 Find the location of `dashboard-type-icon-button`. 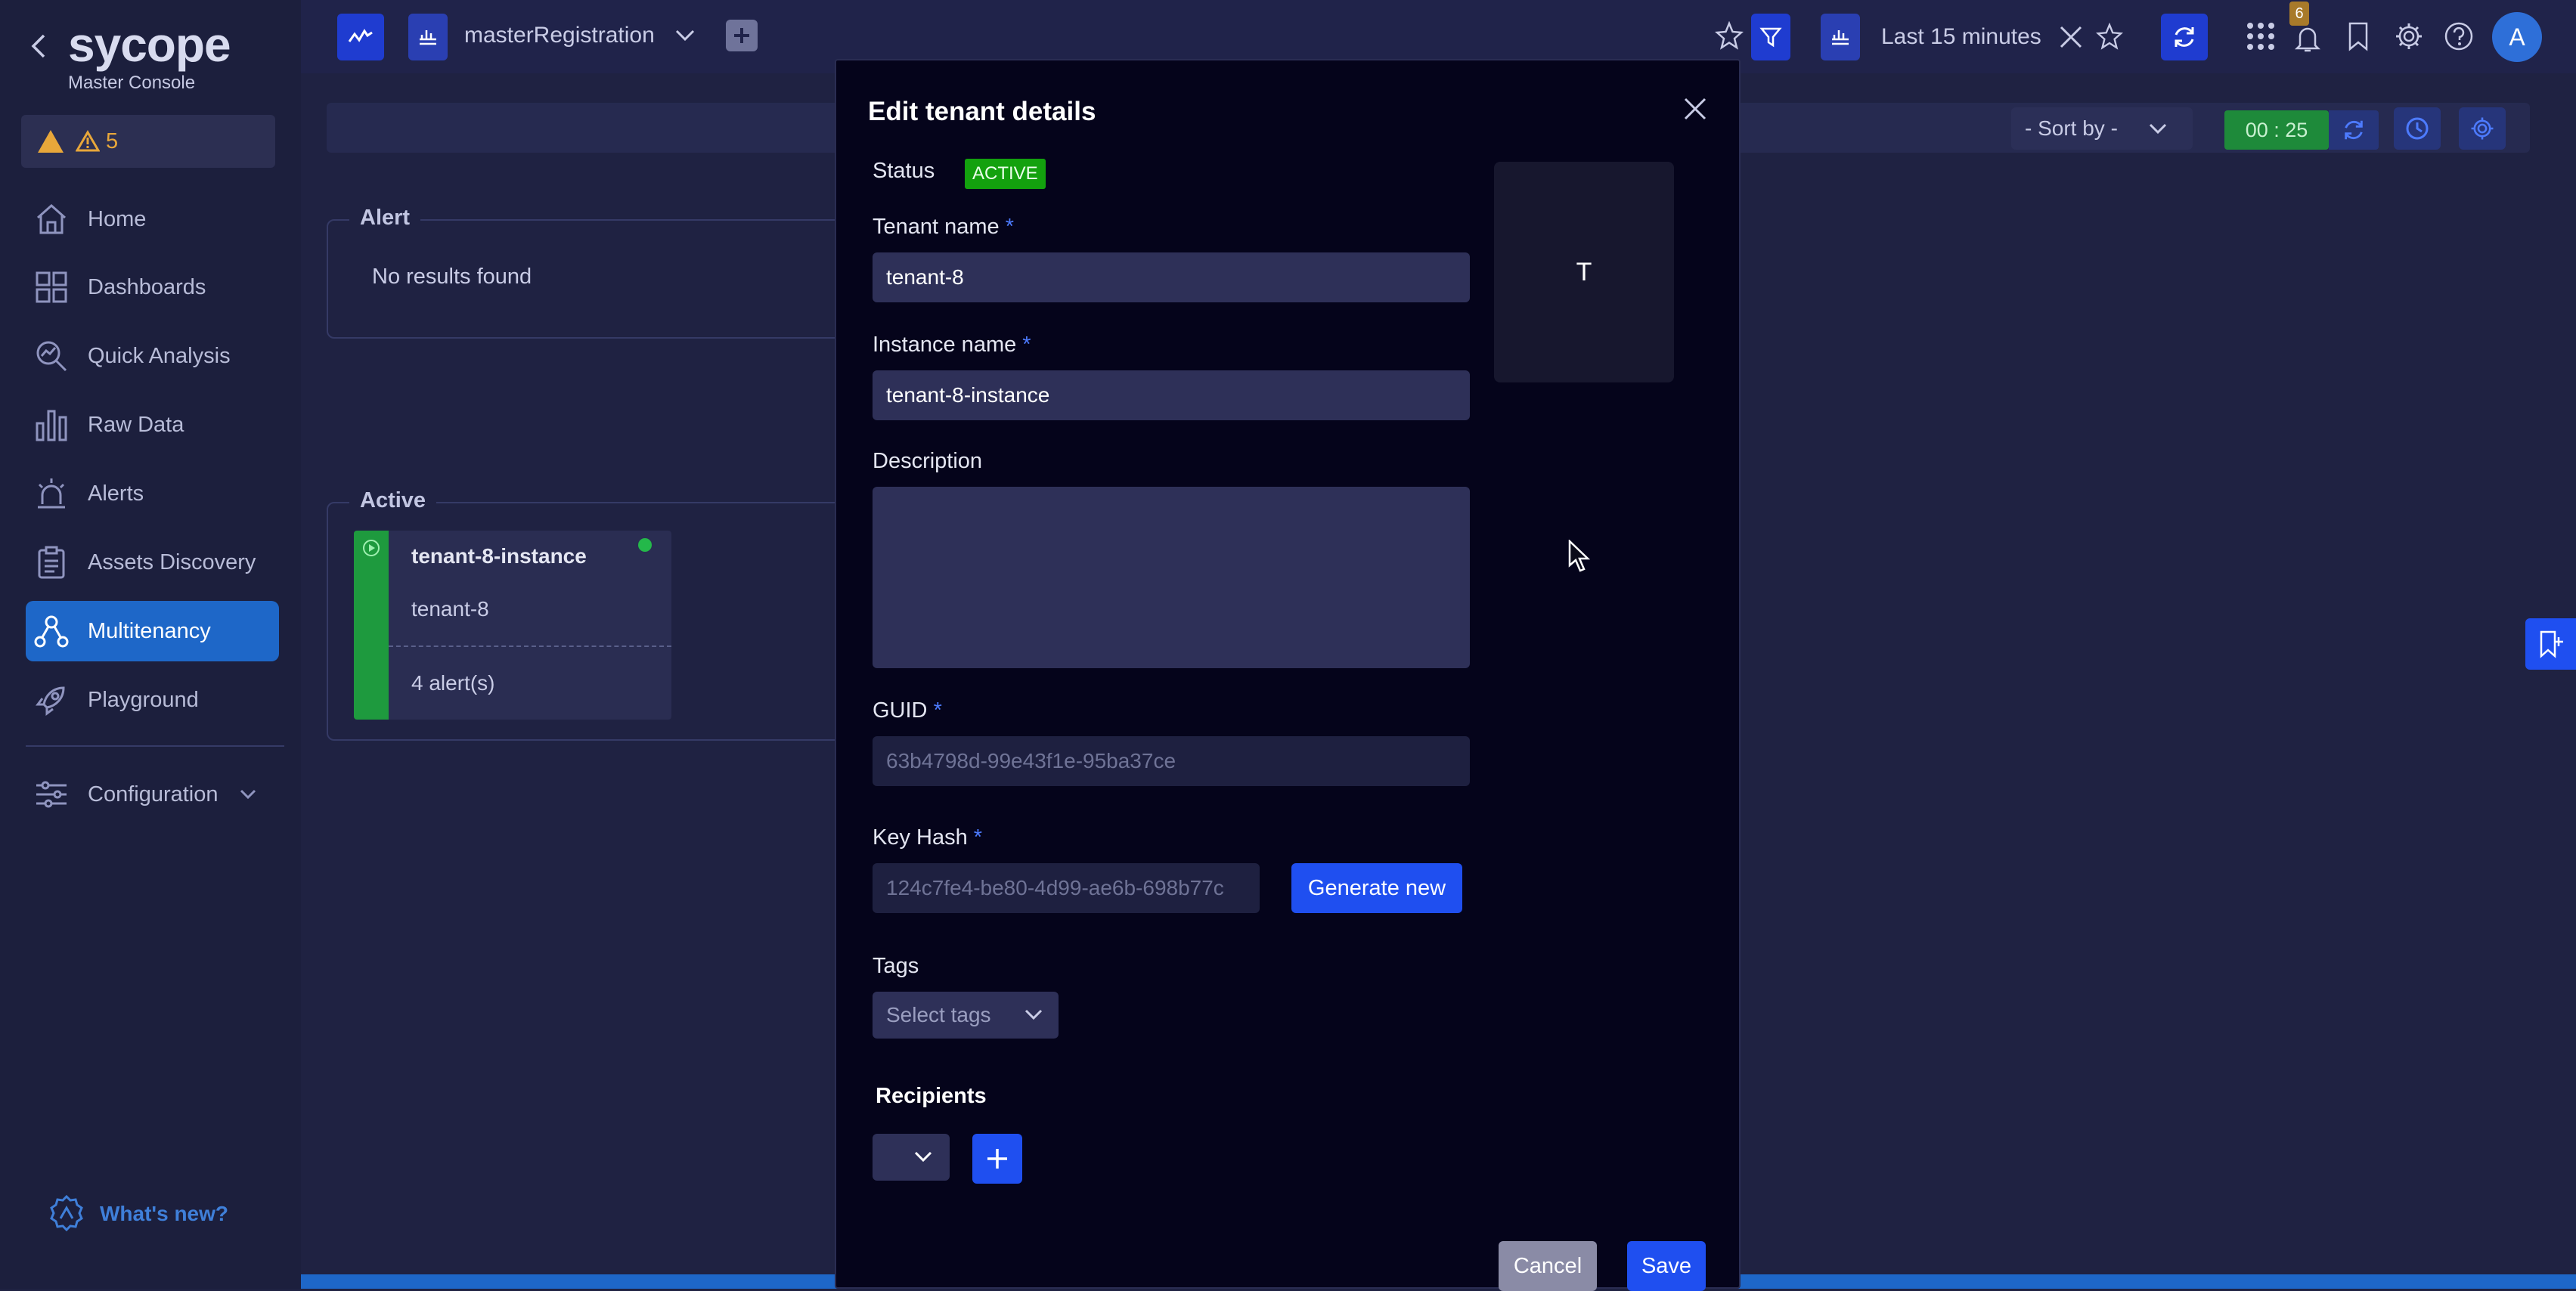

dashboard-type-icon-button is located at coordinates (428, 37).